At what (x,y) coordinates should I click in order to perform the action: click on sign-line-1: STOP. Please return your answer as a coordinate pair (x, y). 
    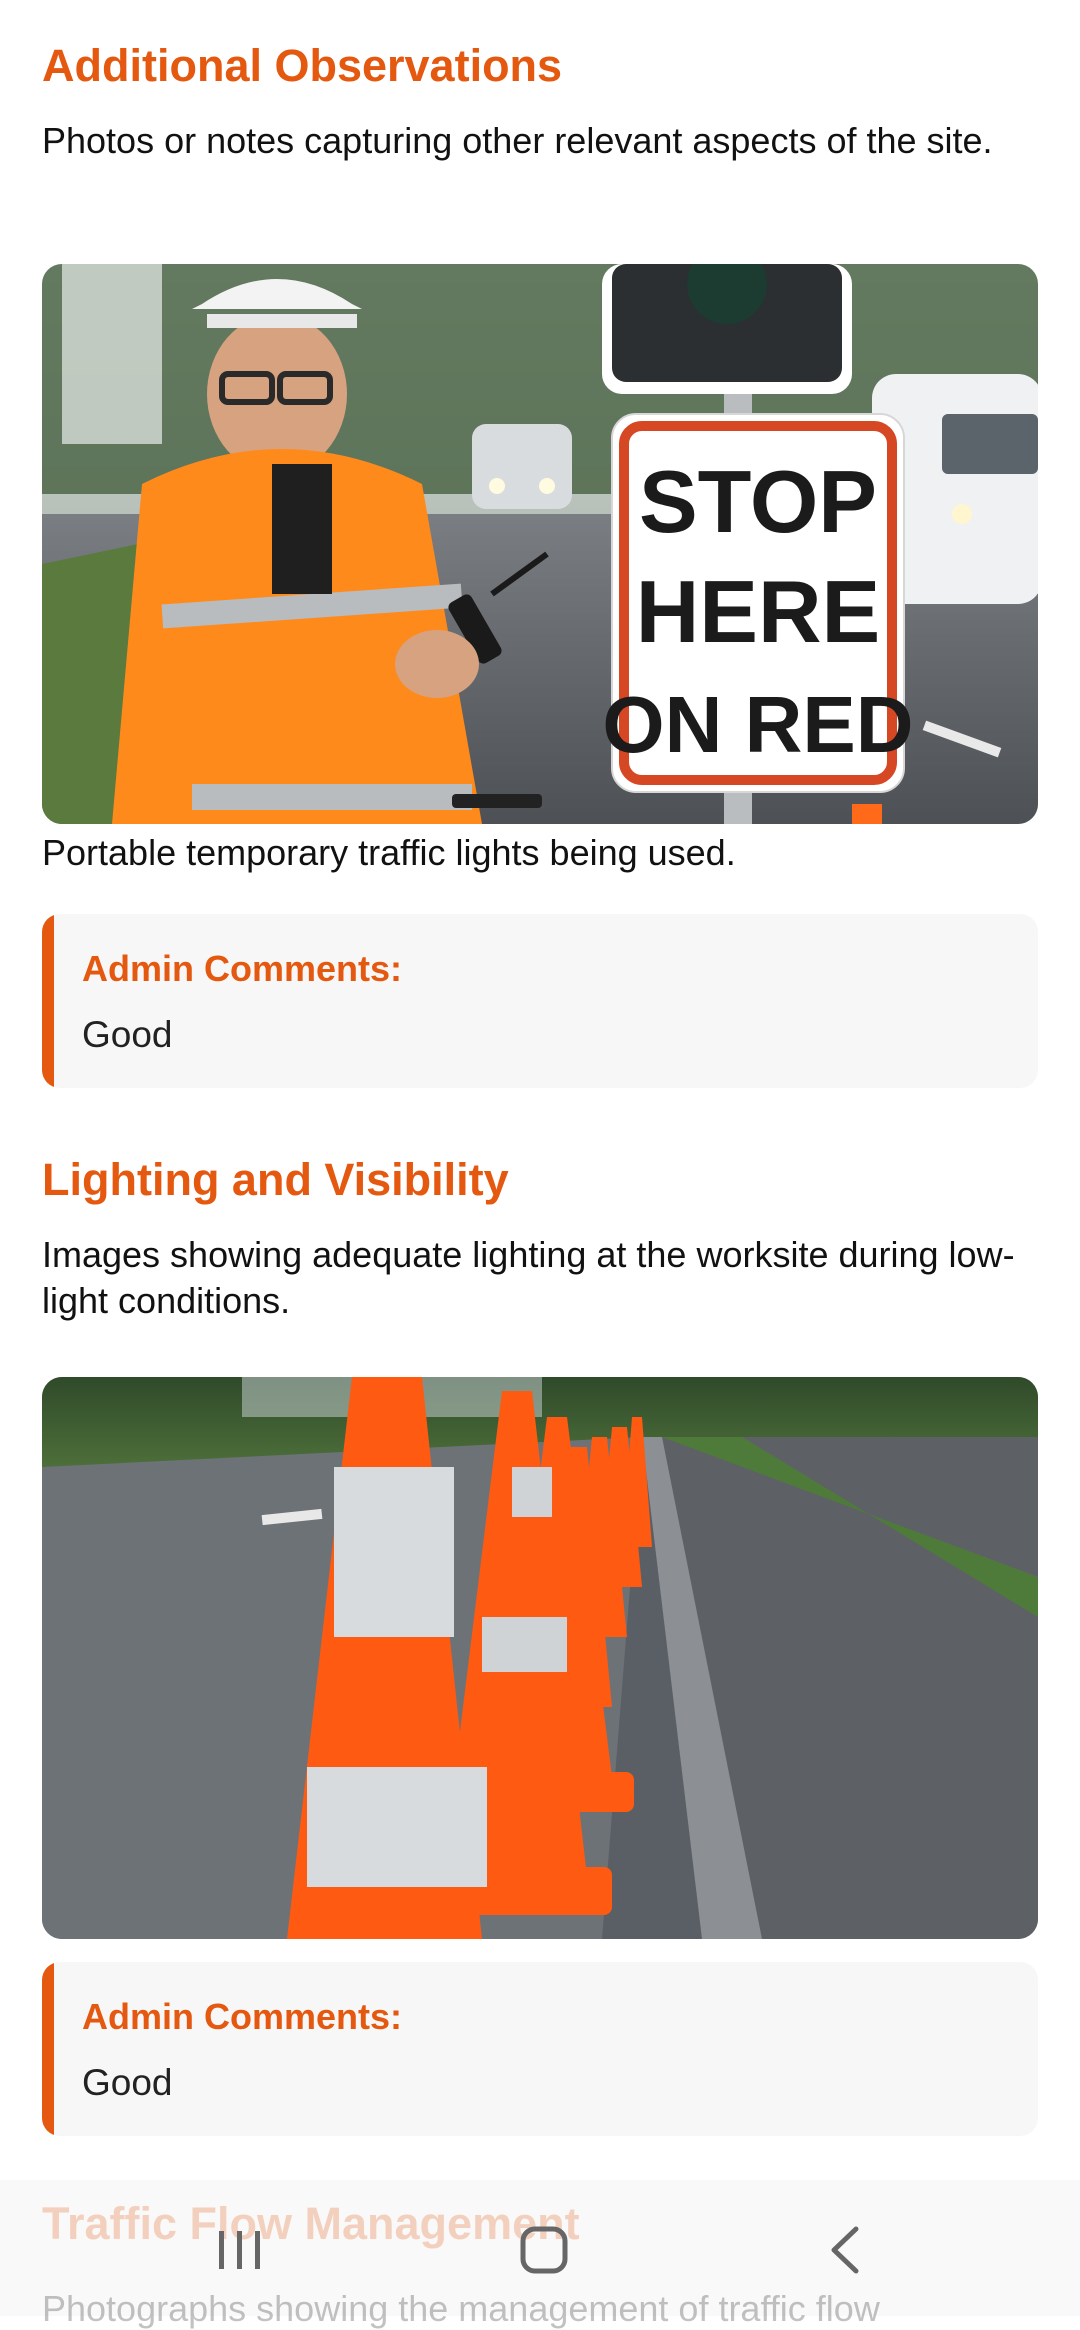
    Looking at the image, I should click on (758, 501).